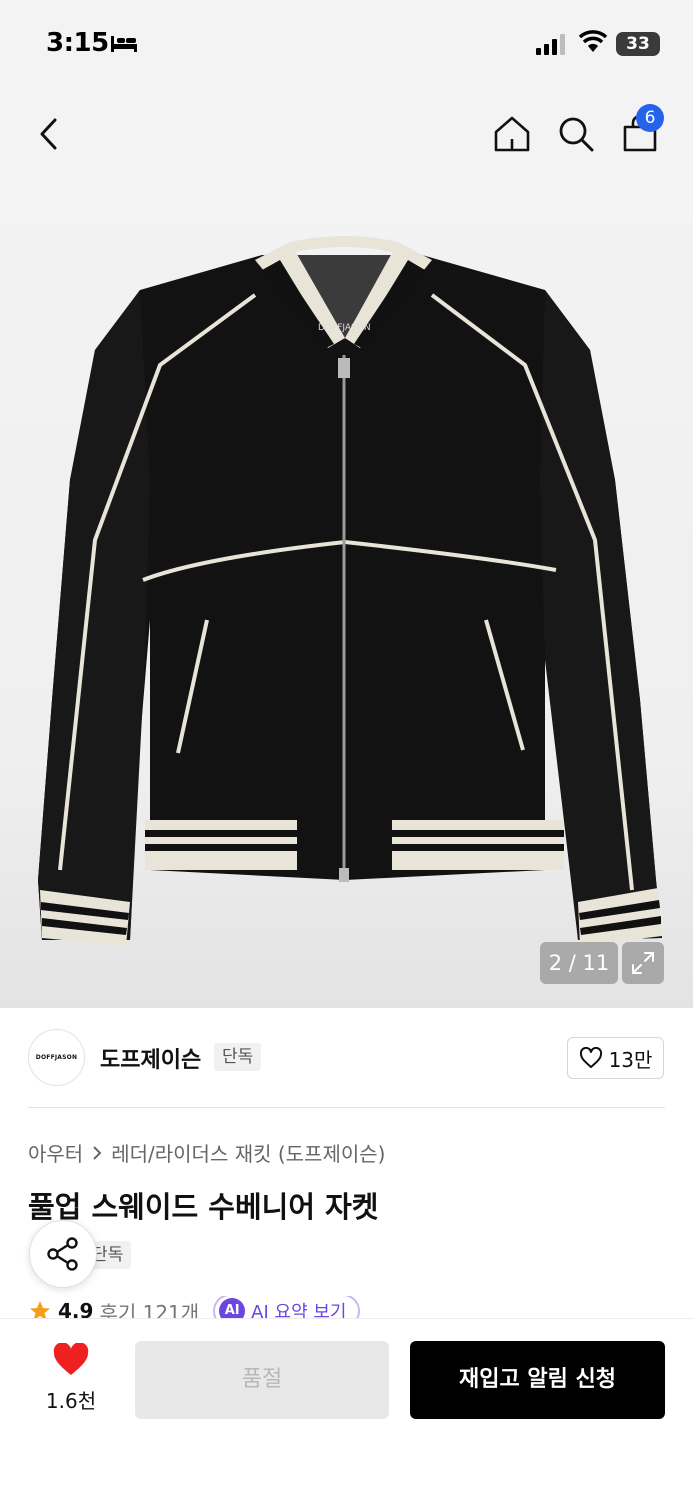 Image resolution: width=693 pixels, height=1500 pixels. I want to click on cart-count-badge: 6, so click(650, 118).